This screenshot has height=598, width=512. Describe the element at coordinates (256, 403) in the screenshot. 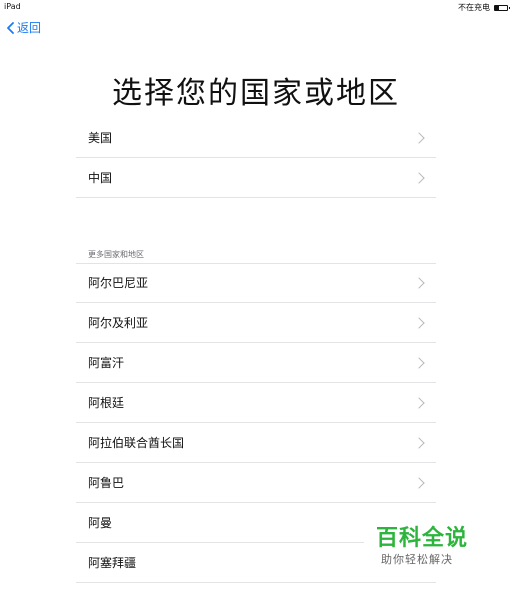

I see `country-row: 阿根廷` at that location.